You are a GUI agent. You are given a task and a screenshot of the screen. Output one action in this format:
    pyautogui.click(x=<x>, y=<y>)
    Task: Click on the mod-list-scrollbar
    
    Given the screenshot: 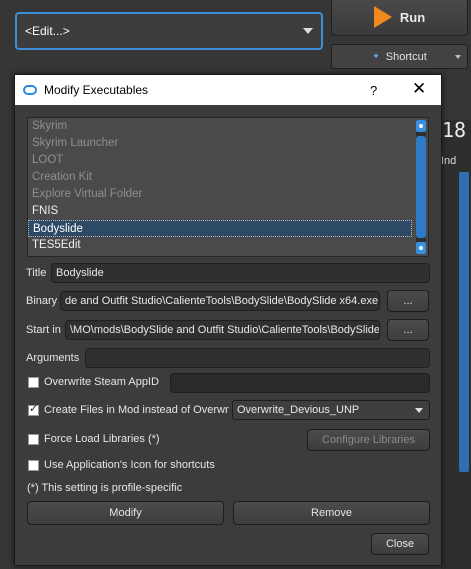 What is the action you would take?
    pyautogui.click(x=464, y=322)
    